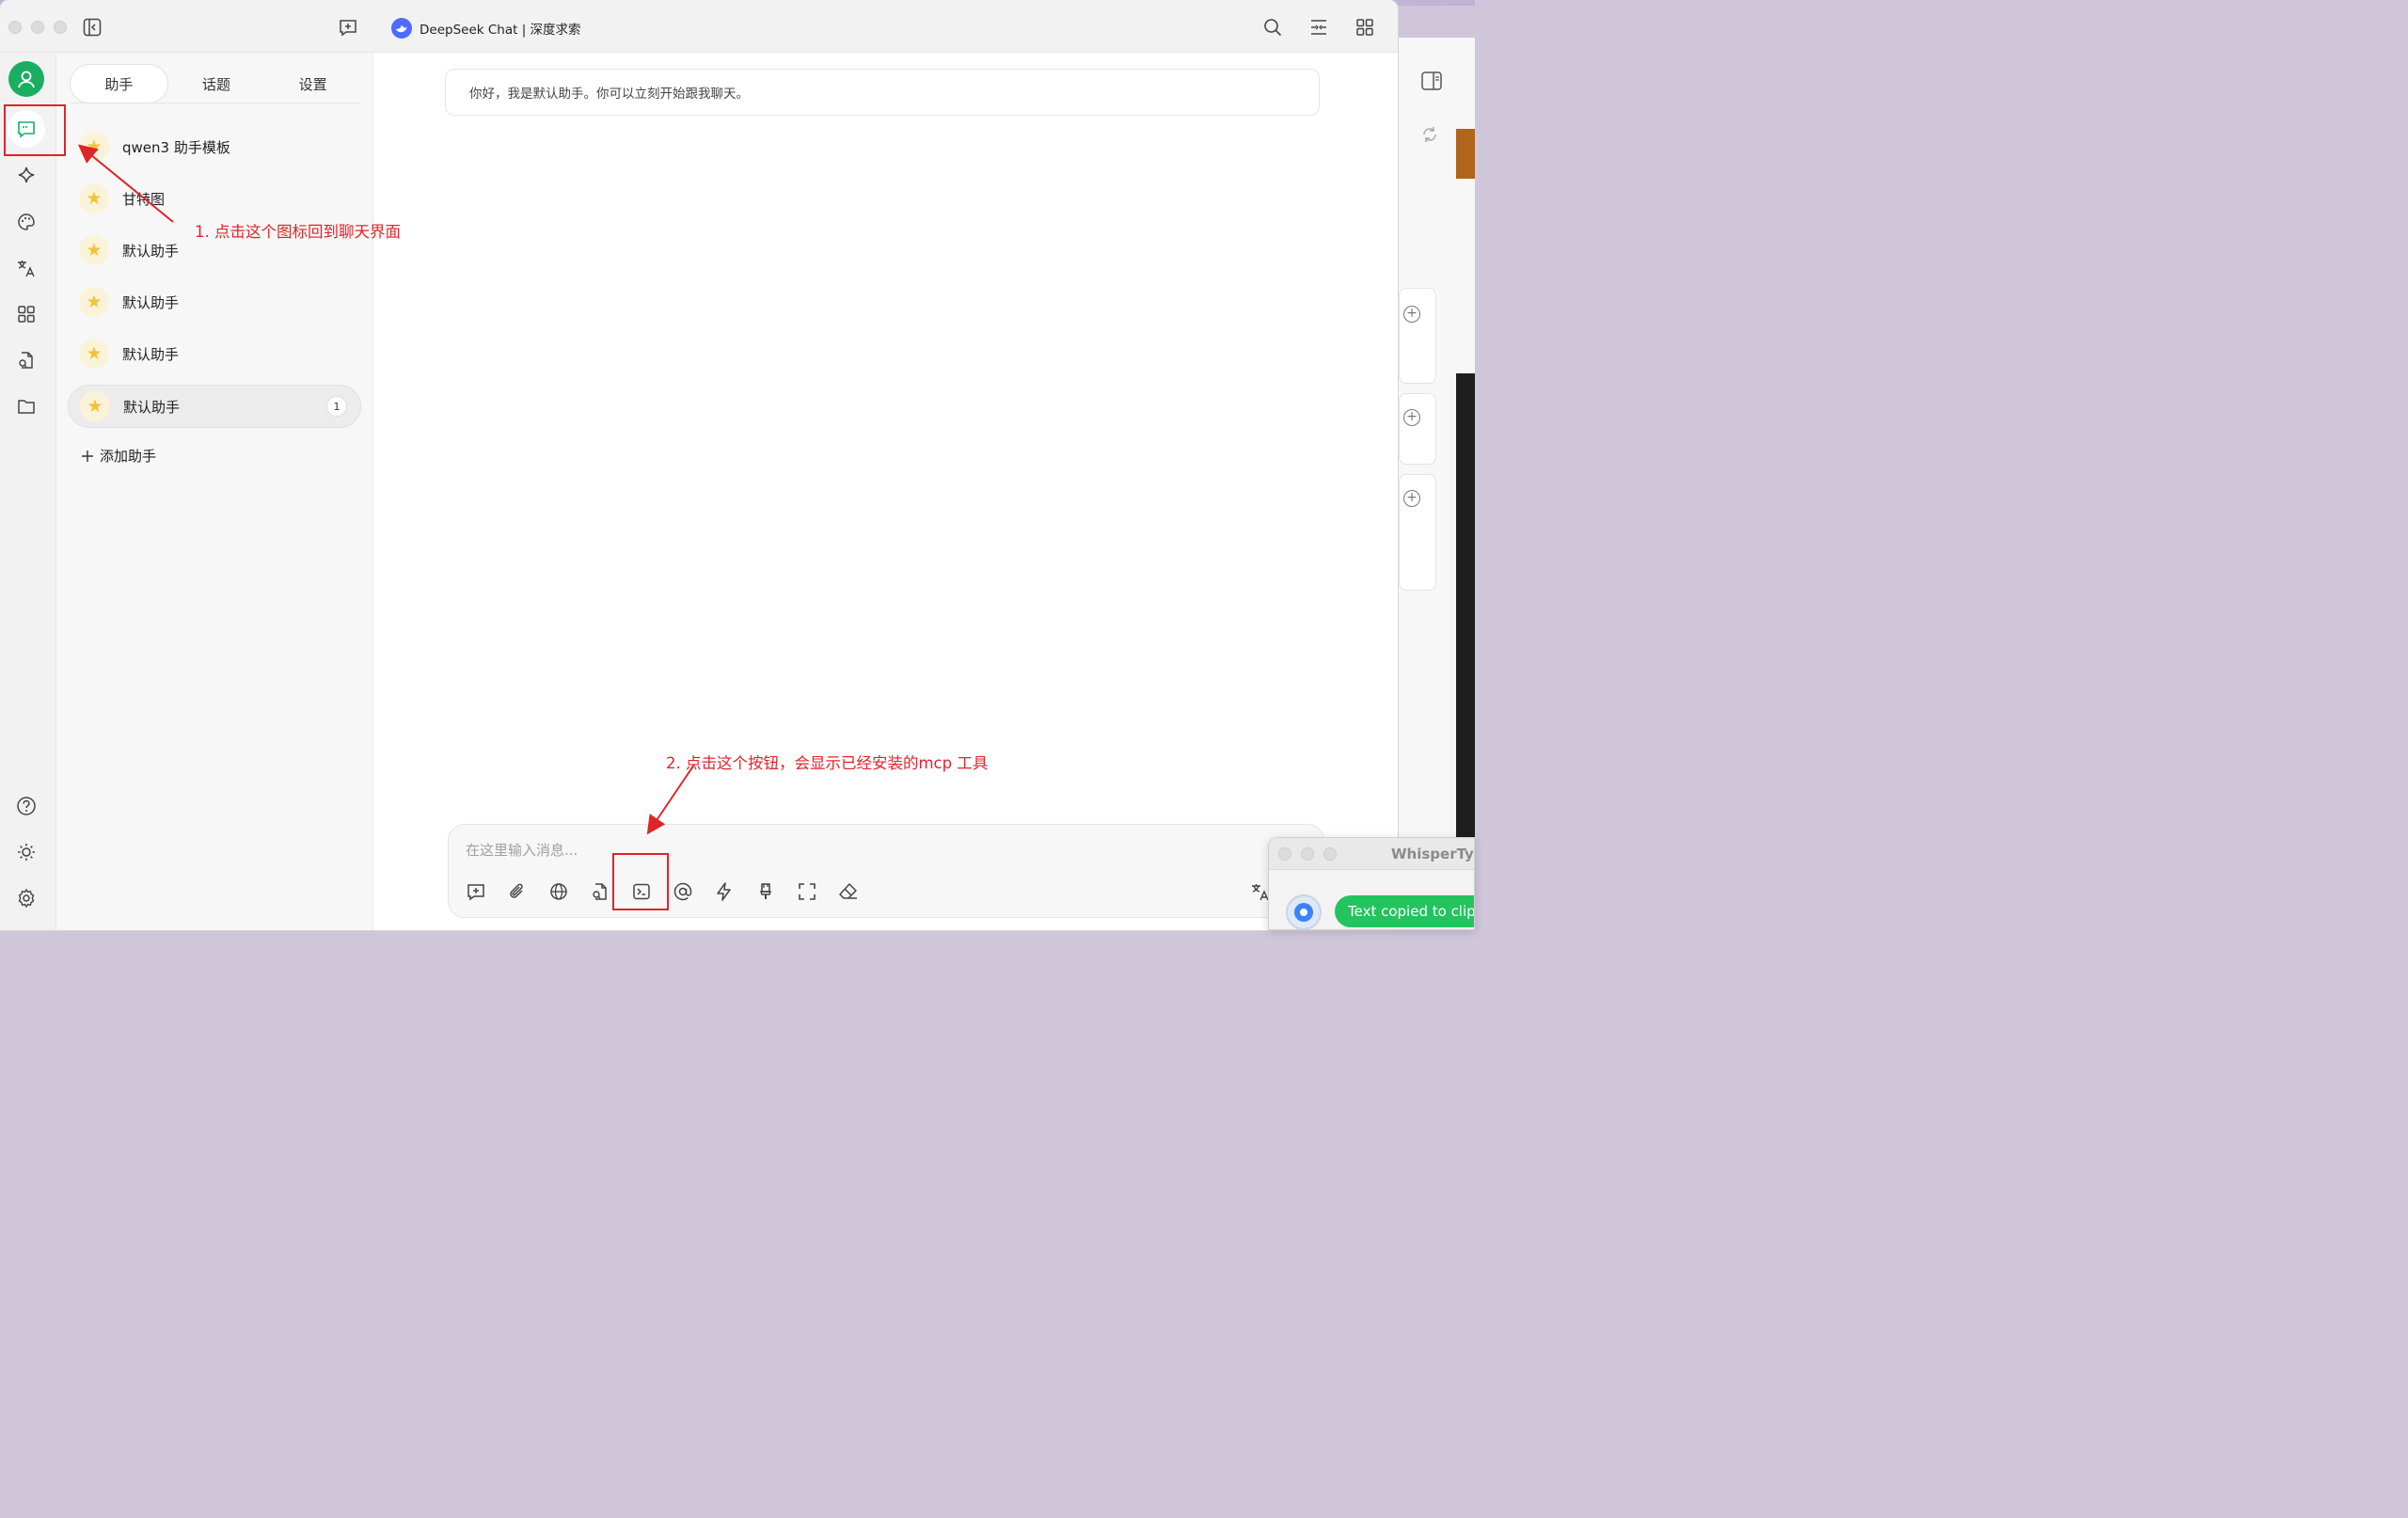 Image resolution: width=2408 pixels, height=1518 pixels. I want to click on user-icon, so click(27, 80).